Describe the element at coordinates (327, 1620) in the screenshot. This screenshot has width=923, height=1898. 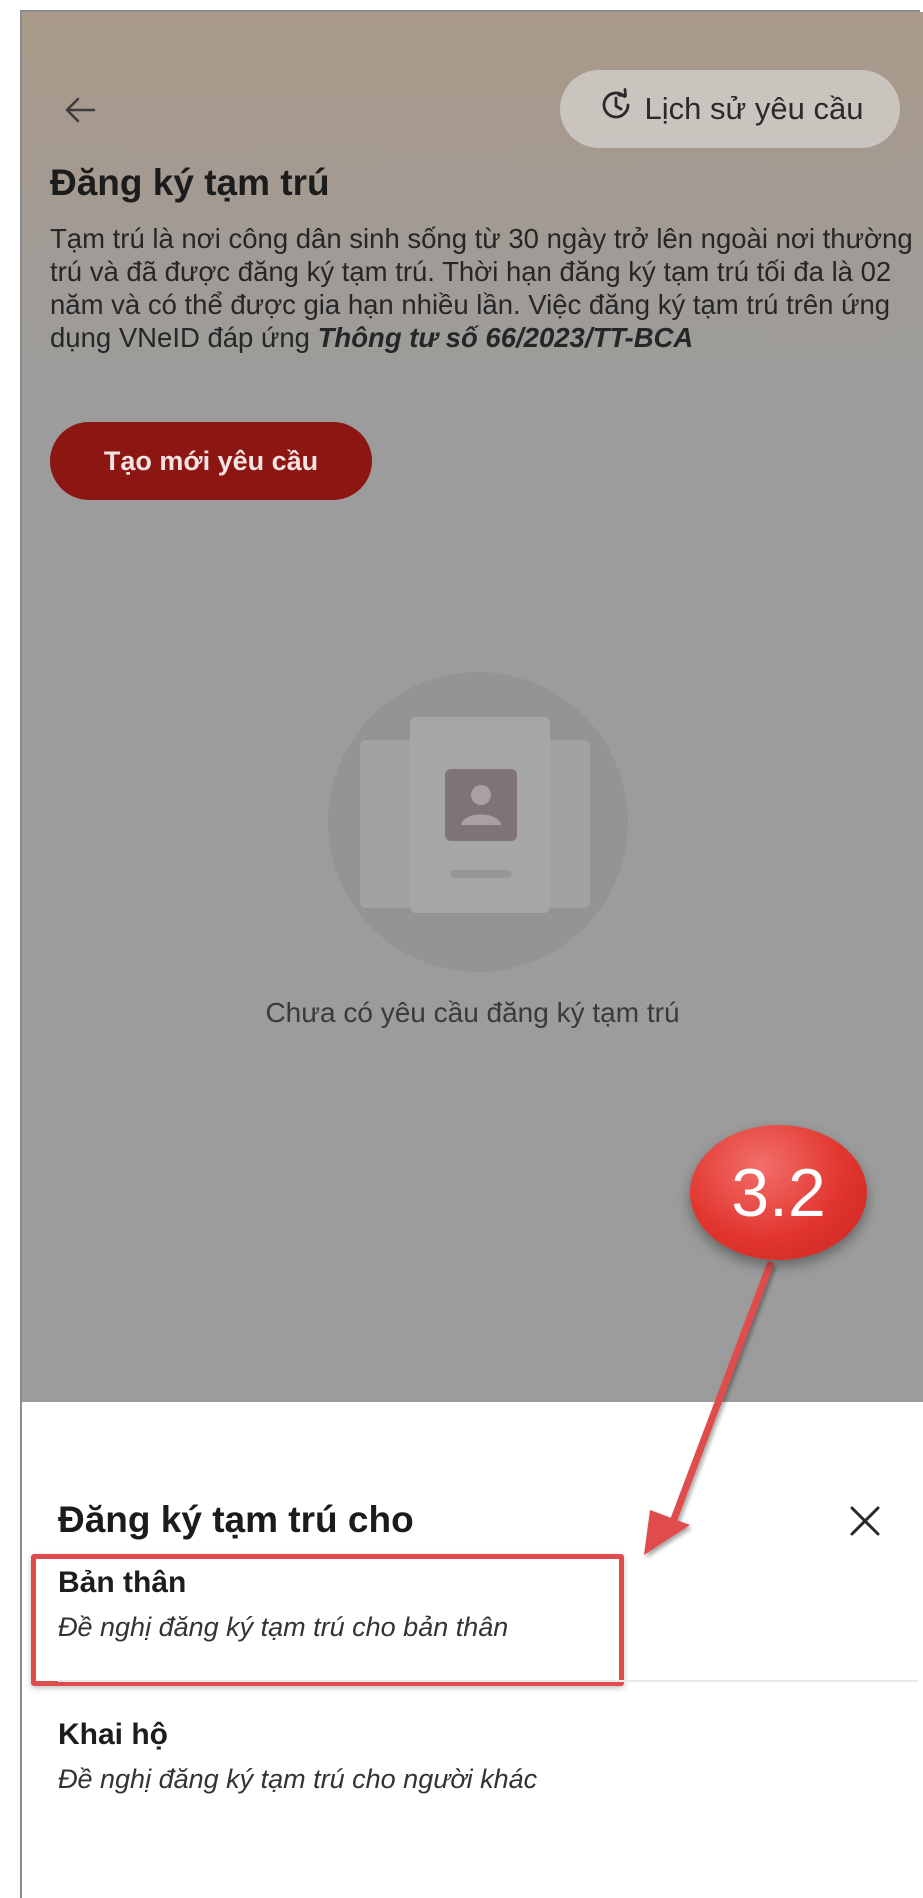
I see `highlight-annotation-box` at that location.